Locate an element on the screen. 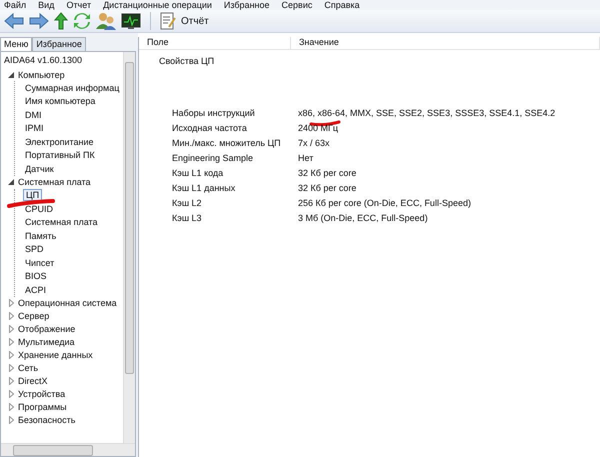 The height and width of the screenshot is (457, 600). table-cell: x86, x86-64, MMX, SSE, SSE2, SSE3, SSSE3, SSE4.1, SSE4.2 is located at coordinates (427, 113).